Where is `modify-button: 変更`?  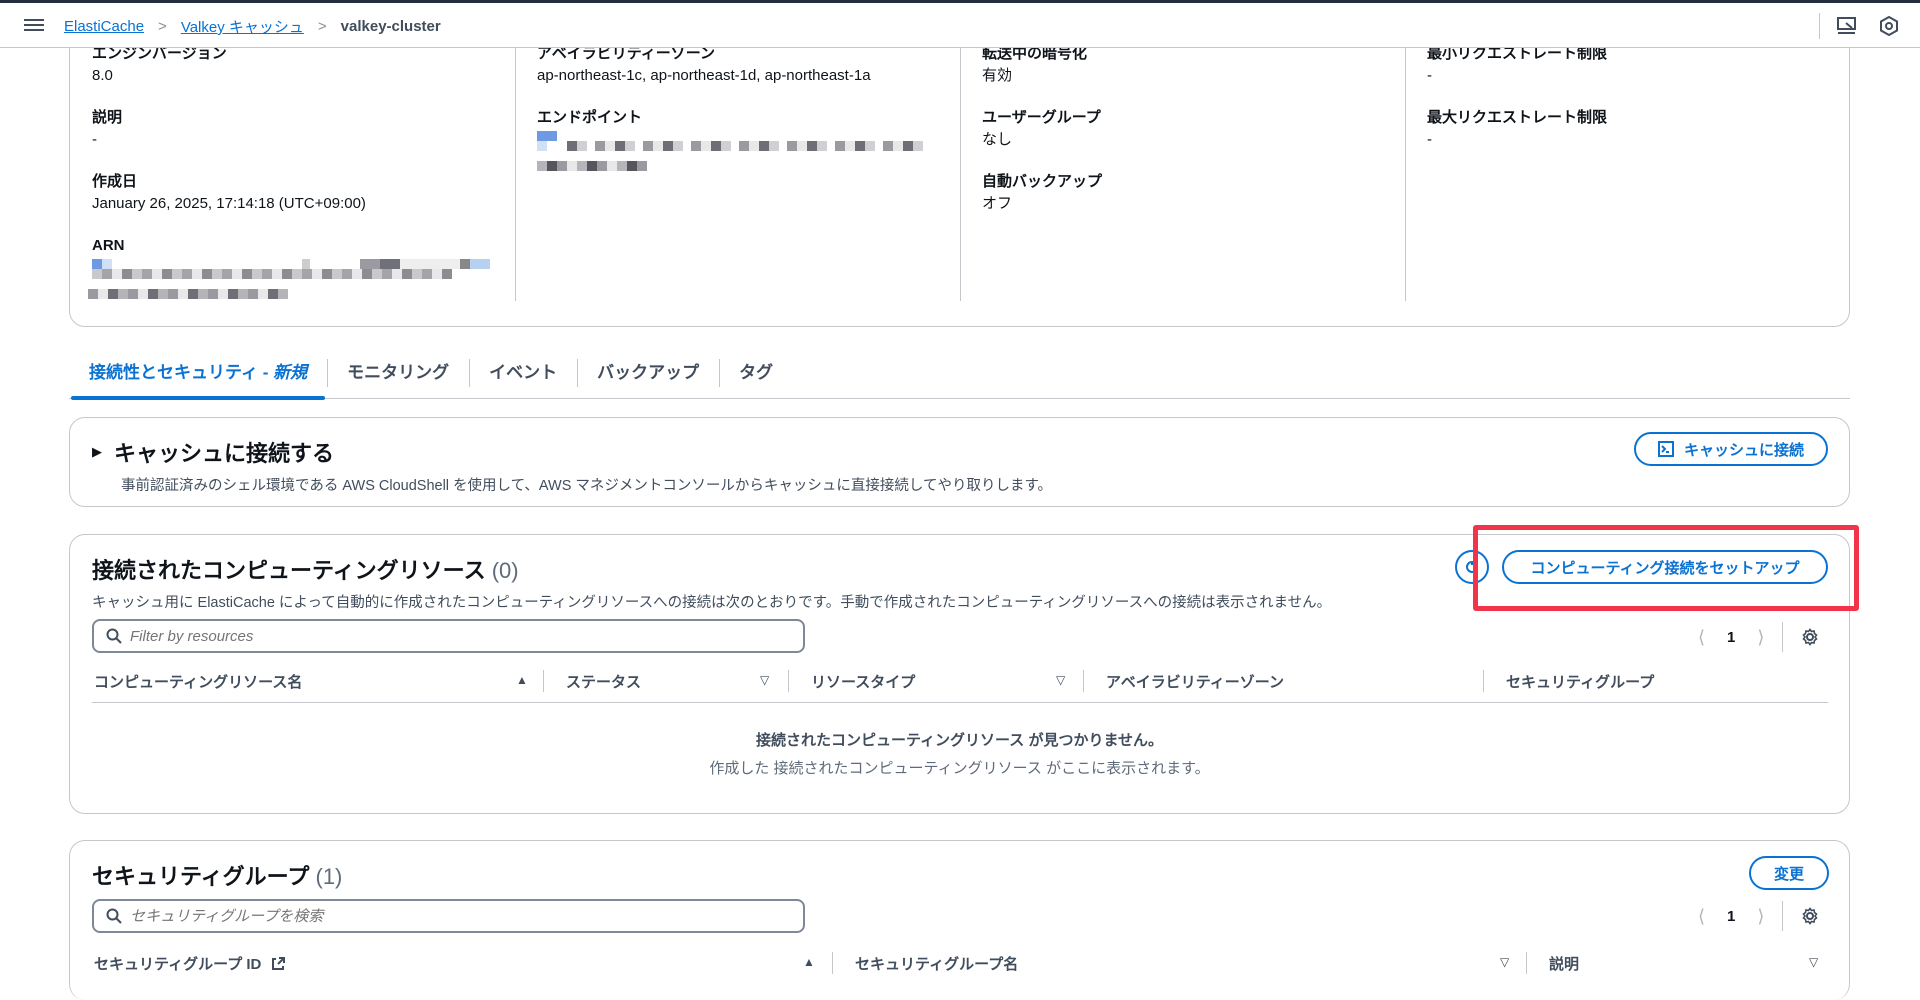 modify-button: 変更 is located at coordinates (1789, 873).